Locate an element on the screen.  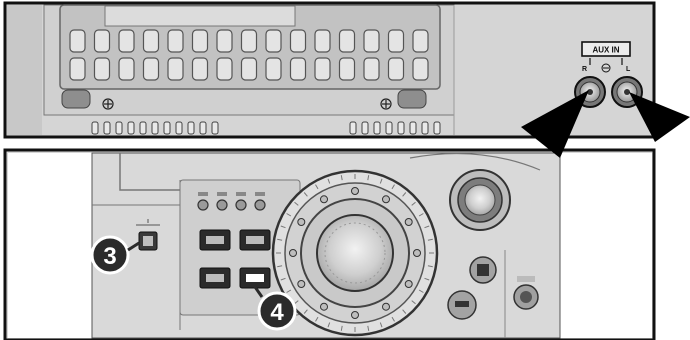
screw-left is located at coordinates (108, 104).